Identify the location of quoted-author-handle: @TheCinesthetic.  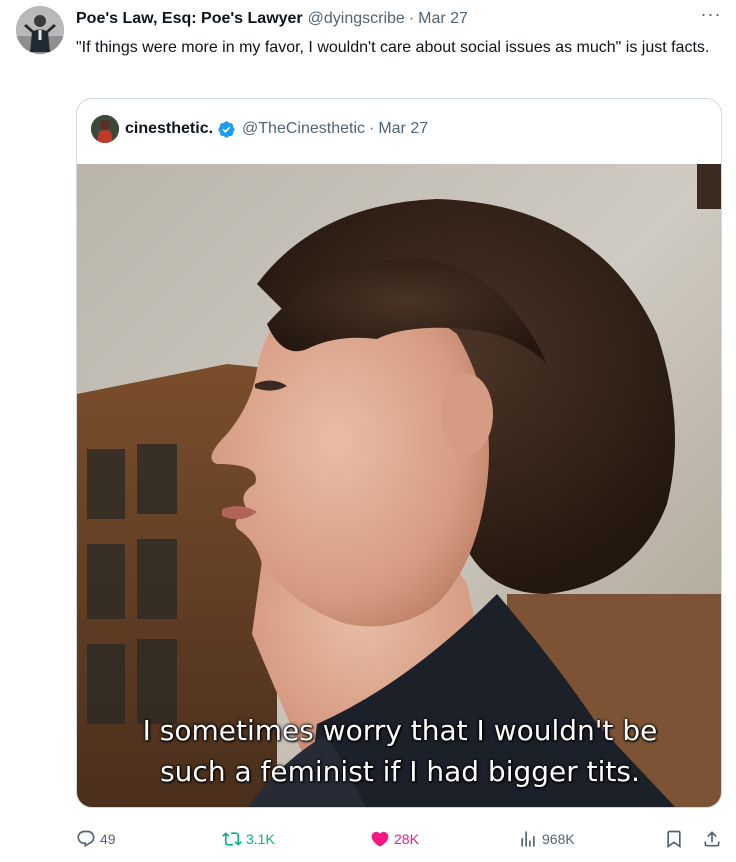
(303, 129).